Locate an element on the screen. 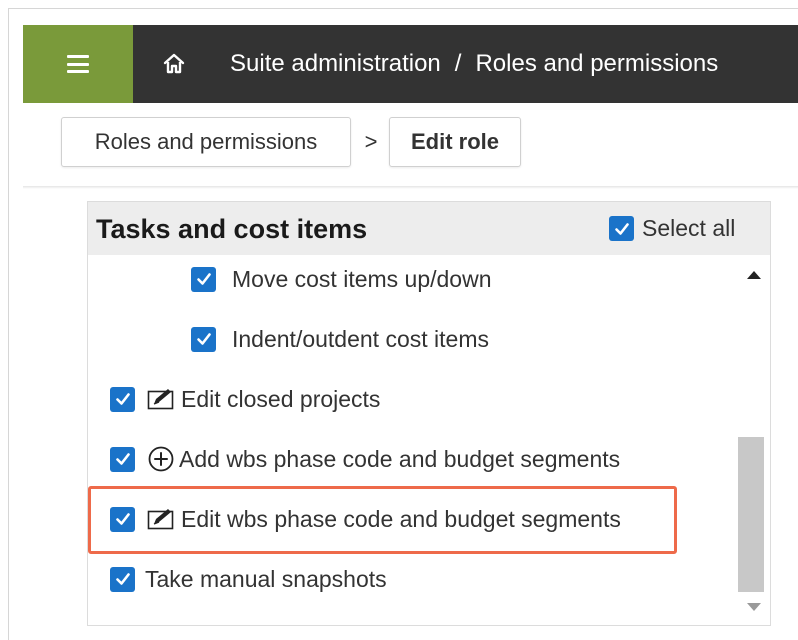  permission-label: Add wbs phase code and budget segments is located at coordinates (400, 458).